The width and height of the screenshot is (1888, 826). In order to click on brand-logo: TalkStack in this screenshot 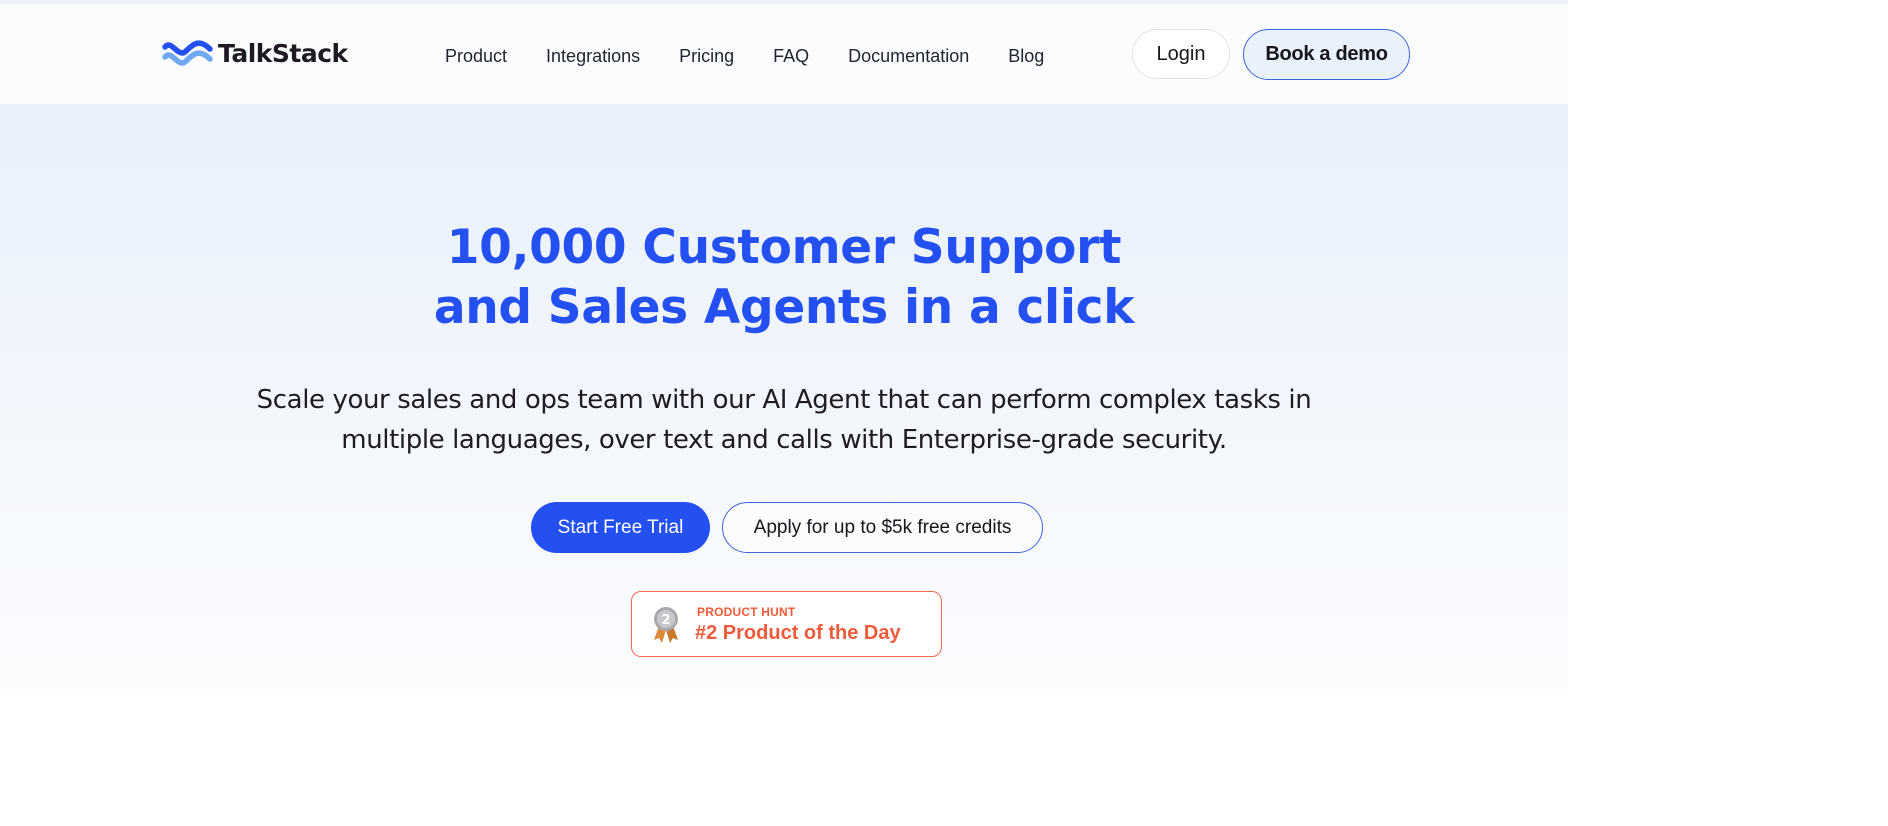, I will do `click(255, 54)`.